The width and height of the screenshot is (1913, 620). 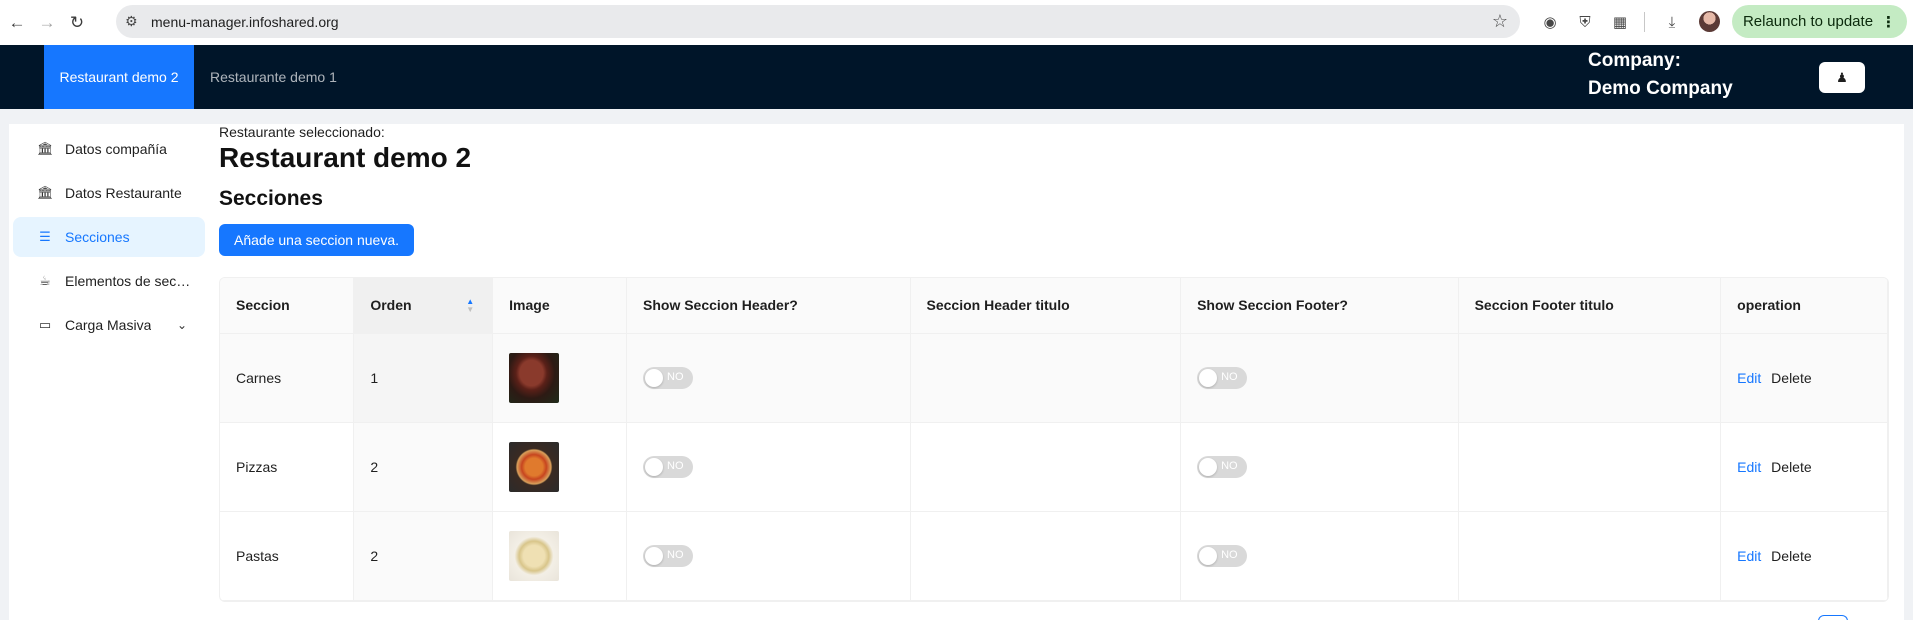 What do you see at coordinates (45, 192) in the screenshot?
I see `bank-icon: 🏛` at bounding box center [45, 192].